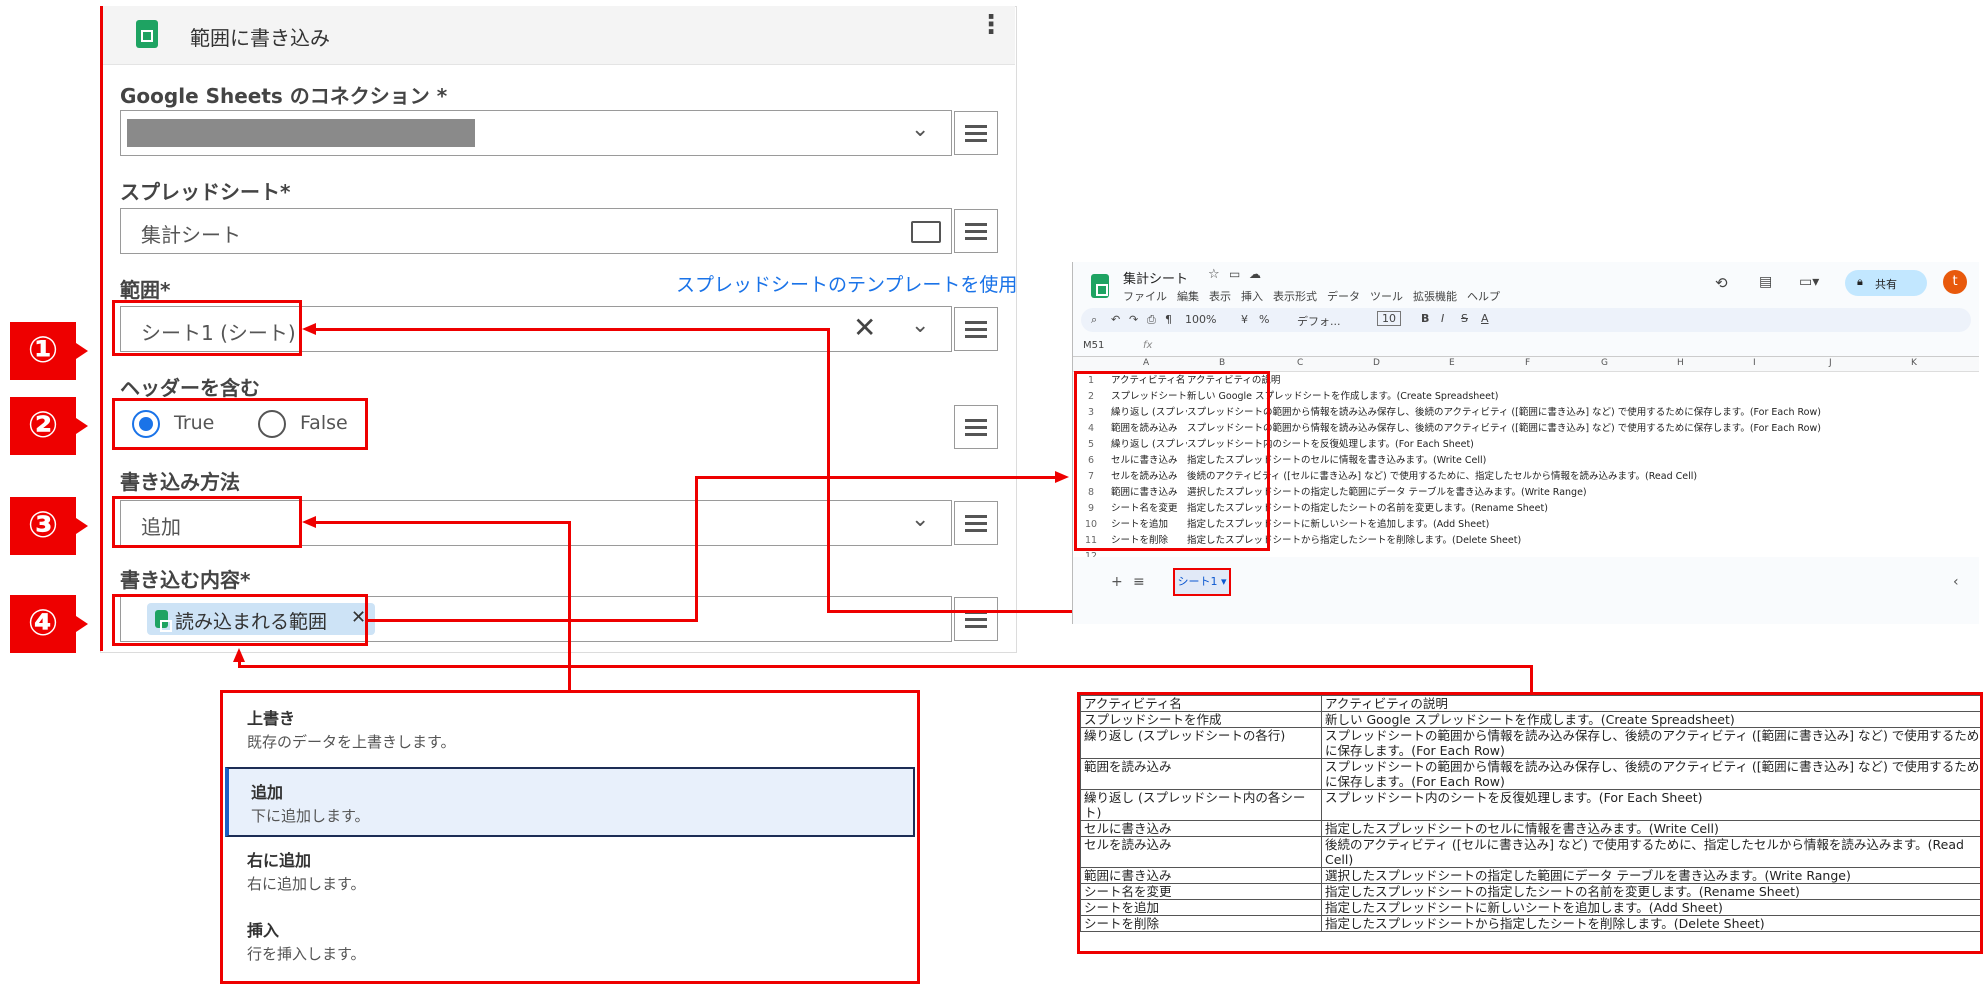  Describe the element at coordinates (1115, 319) in the screenshot. I see `undo-icon: ↶` at that location.